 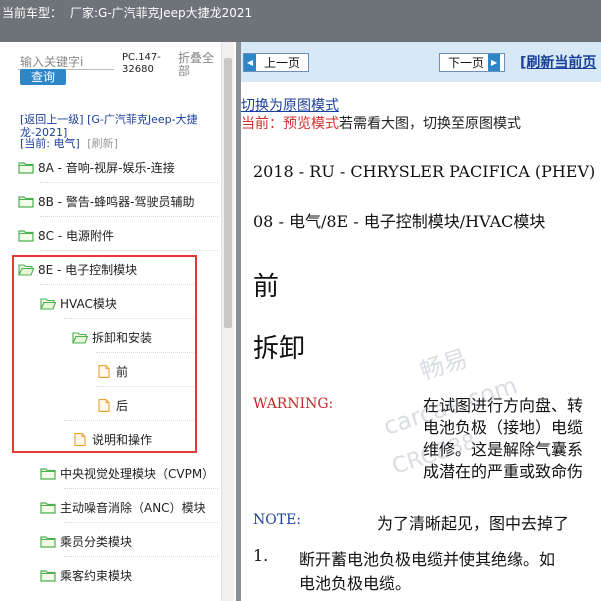 I want to click on tree-item-occupant-classification: 乘员分类模块, so click(x=86, y=541).